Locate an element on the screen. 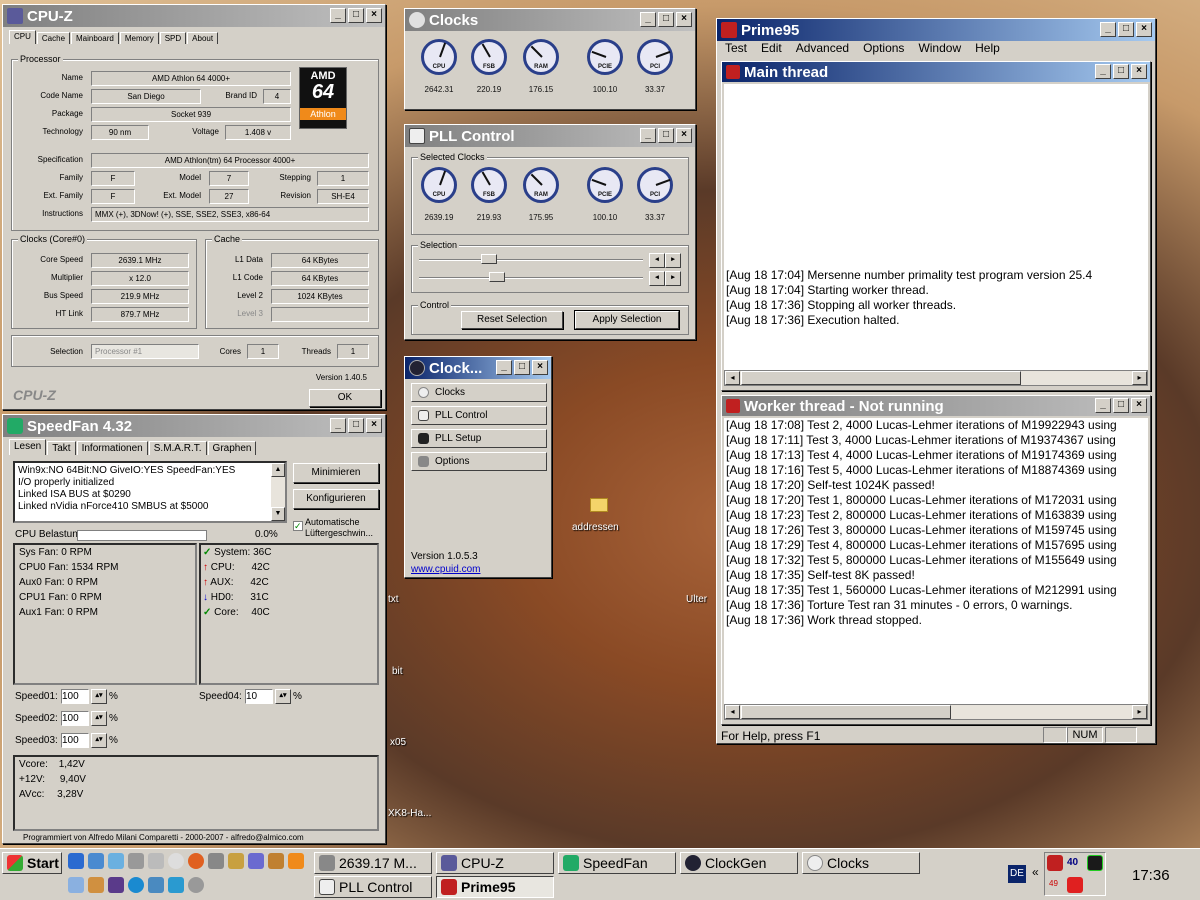 The image size is (1200, 900). tab-about: About is located at coordinates (203, 38).